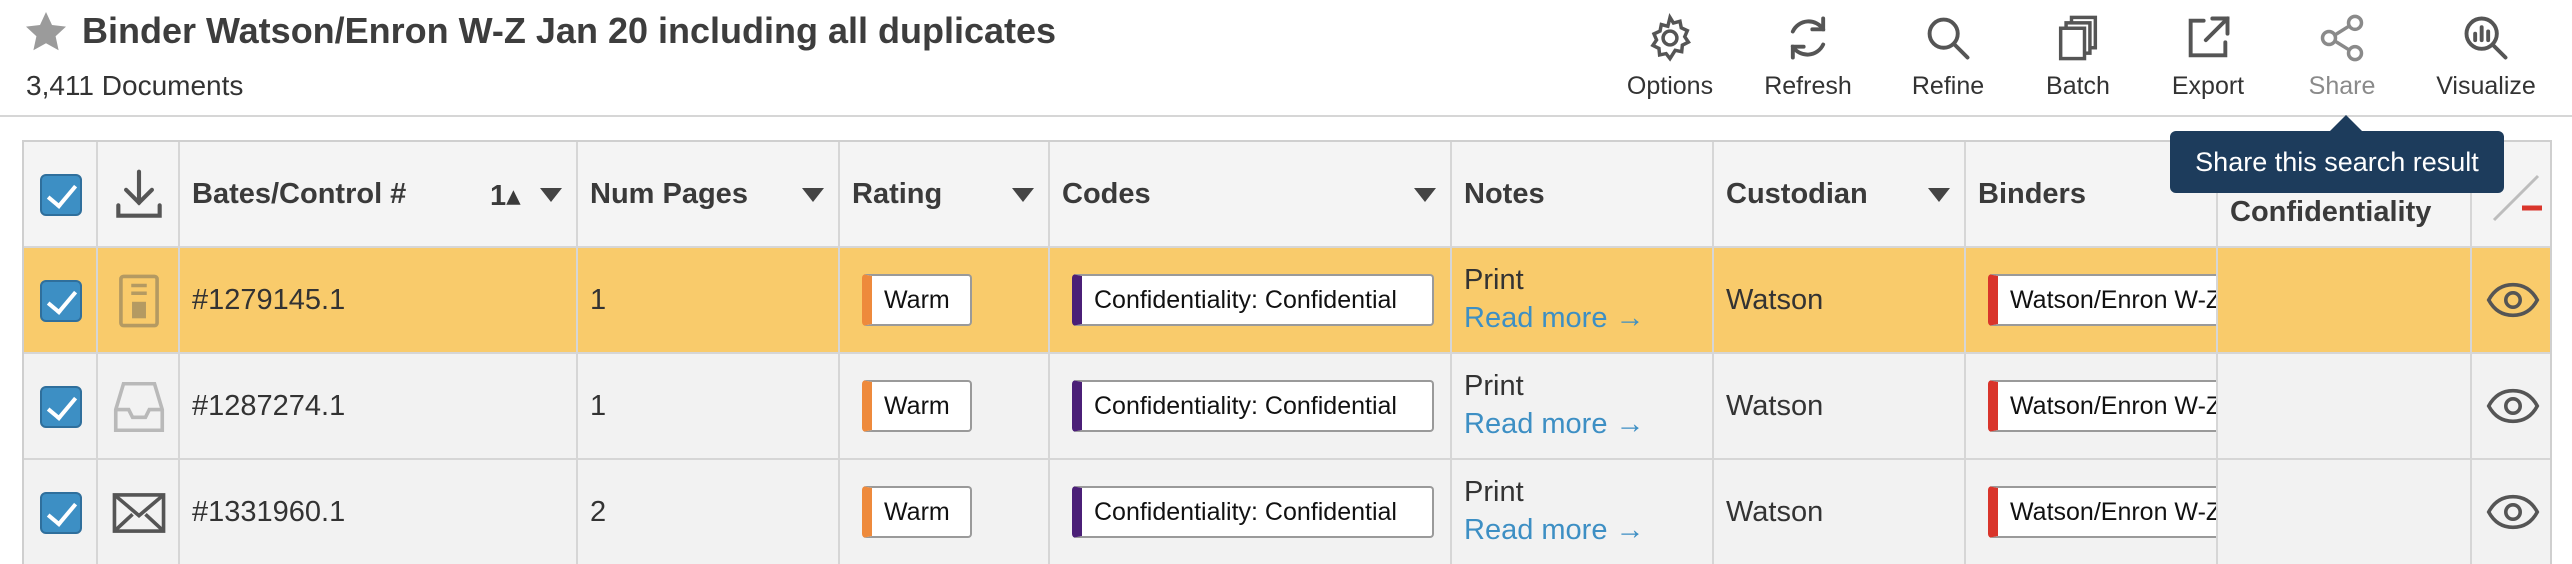 This screenshot has width=2572, height=564. I want to click on refresh-button: Refresh, so click(1808, 58).